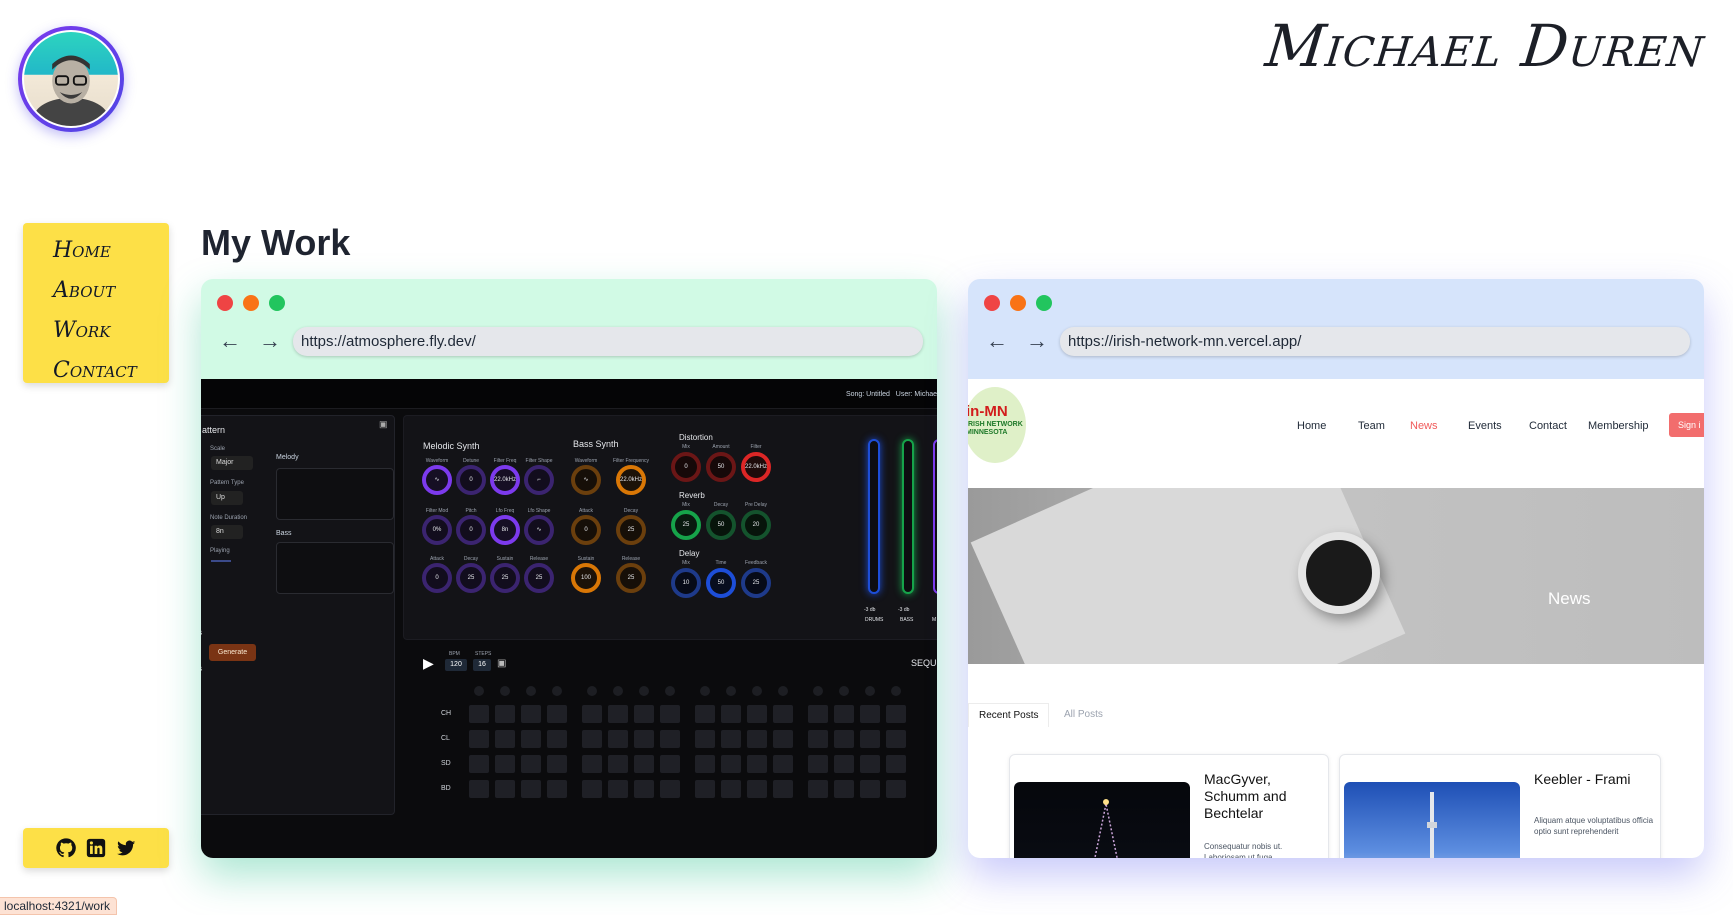 This screenshot has height=915, width=1733. I want to click on mixer-fader-melody, so click(935, 516).